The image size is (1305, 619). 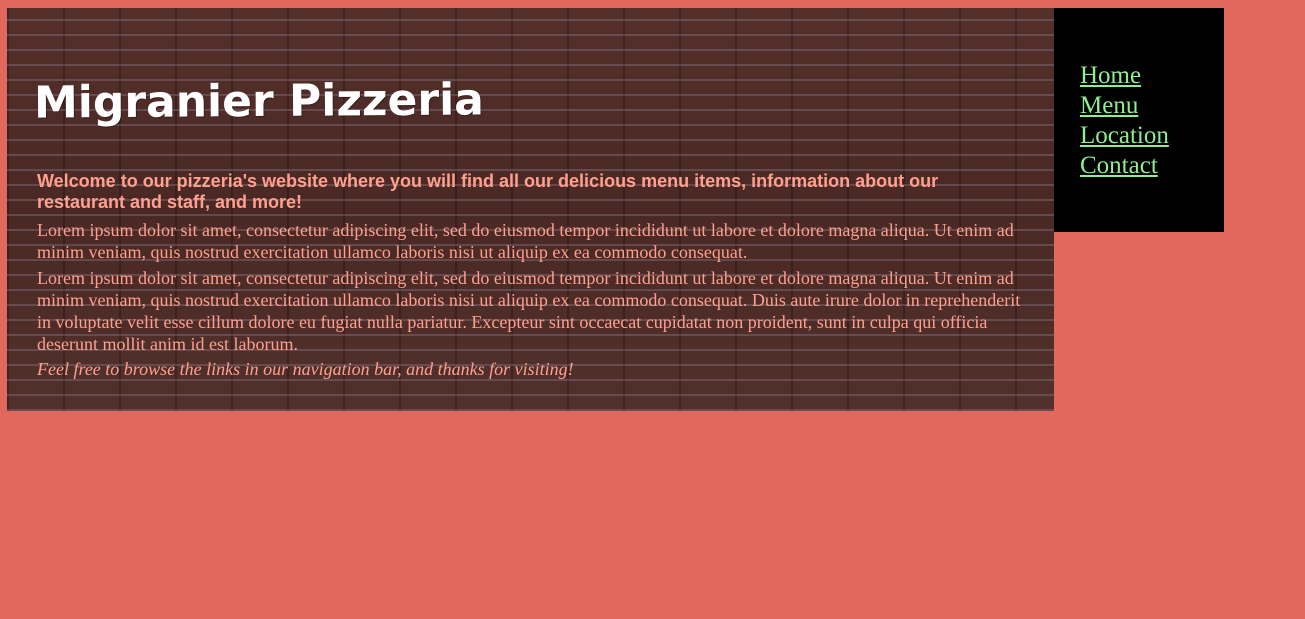 What do you see at coordinates (259, 101) in the screenshot?
I see `site-title: Migranier Pizzeria` at bounding box center [259, 101].